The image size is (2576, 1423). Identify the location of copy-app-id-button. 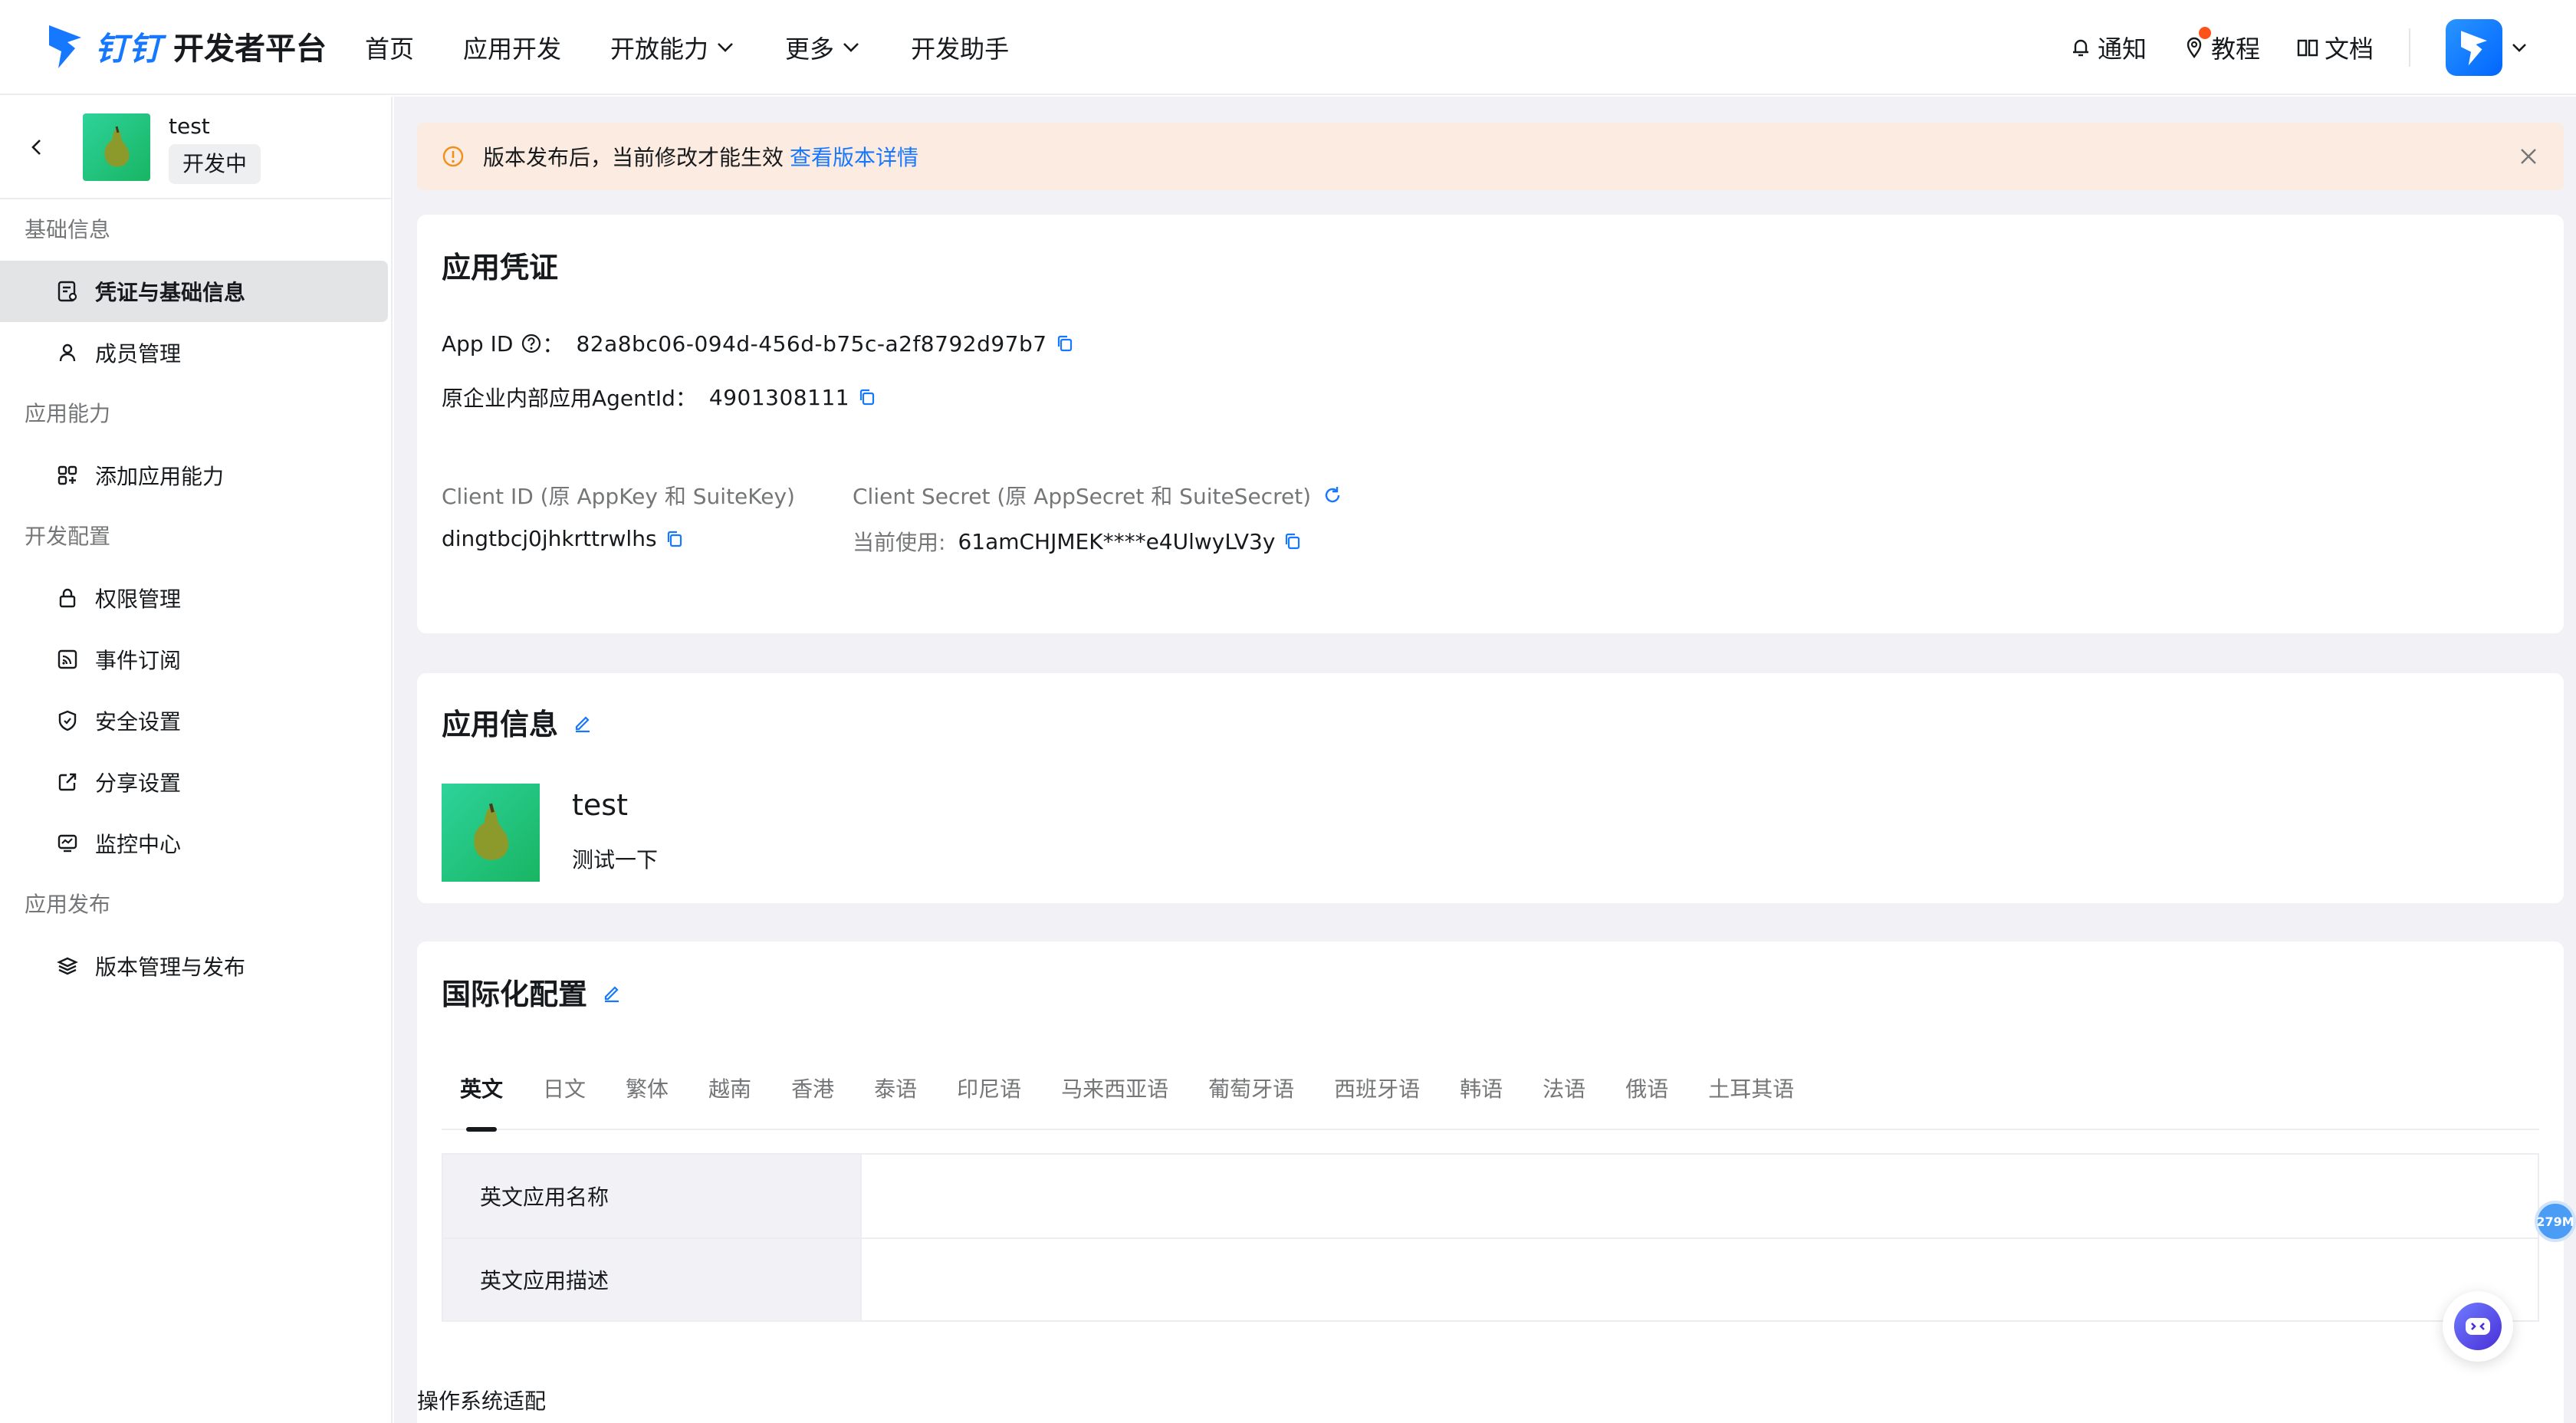
(1065, 343).